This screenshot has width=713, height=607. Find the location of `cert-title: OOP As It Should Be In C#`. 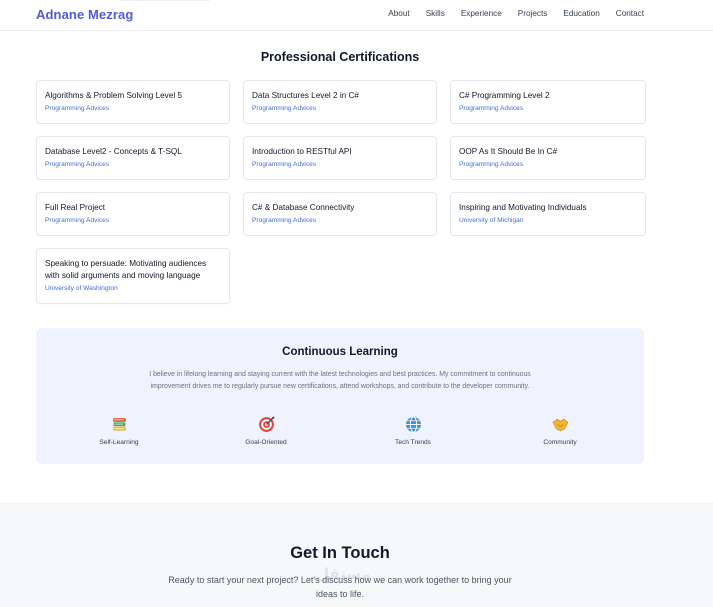

cert-title: OOP As It Should Be In C# is located at coordinates (508, 151).